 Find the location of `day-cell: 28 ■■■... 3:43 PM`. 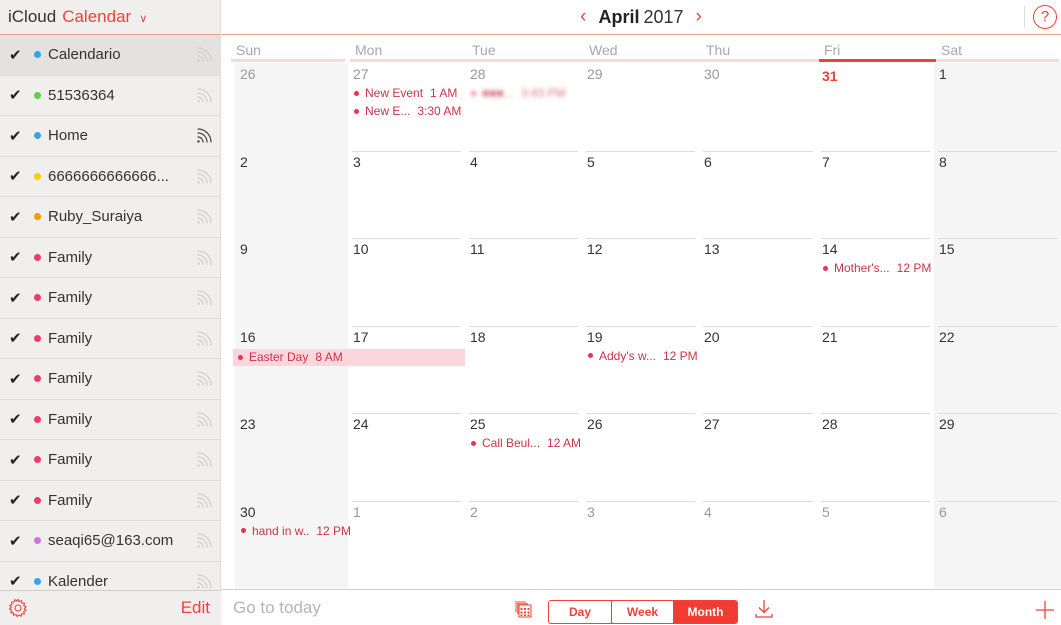

day-cell: 28 ■■■... 3:43 PM is located at coordinates (523, 107).